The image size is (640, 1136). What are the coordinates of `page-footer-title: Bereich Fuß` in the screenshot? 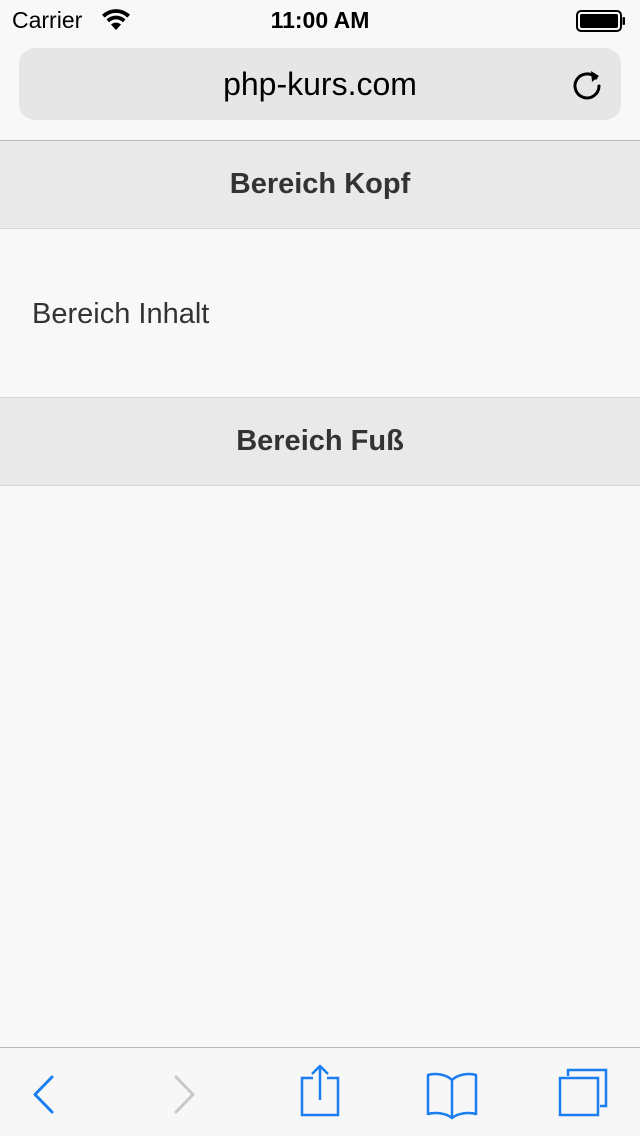 It's located at (320, 441).